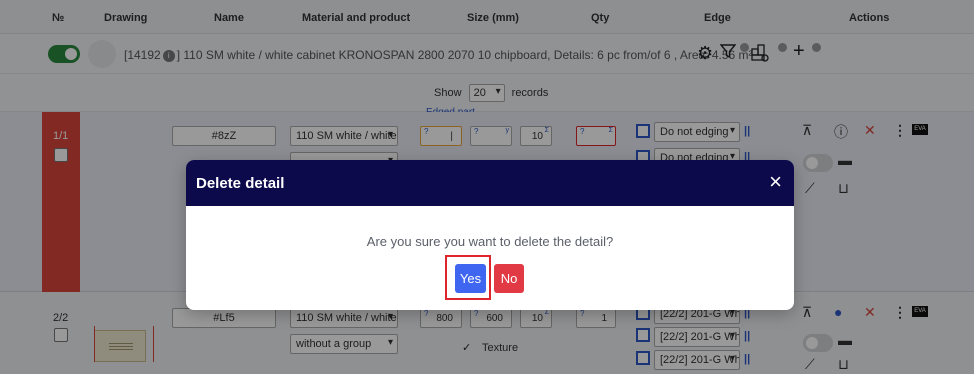 This screenshot has width=974, height=374. What do you see at coordinates (490, 183) in the screenshot?
I see `dialog-header: Delete detail ×` at bounding box center [490, 183].